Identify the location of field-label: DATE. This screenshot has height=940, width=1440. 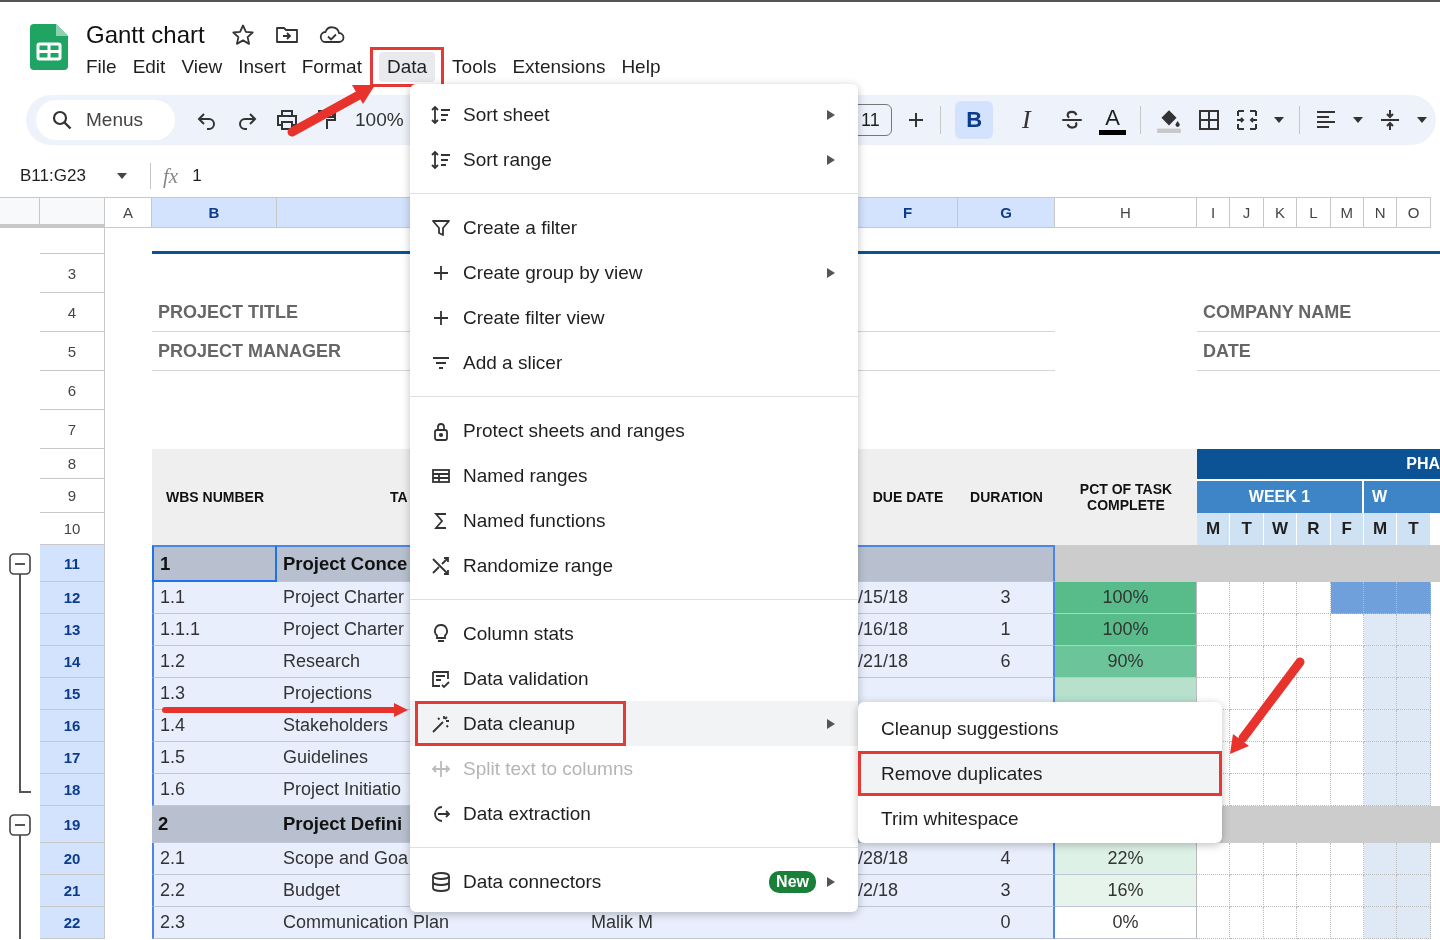
(1318, 351).